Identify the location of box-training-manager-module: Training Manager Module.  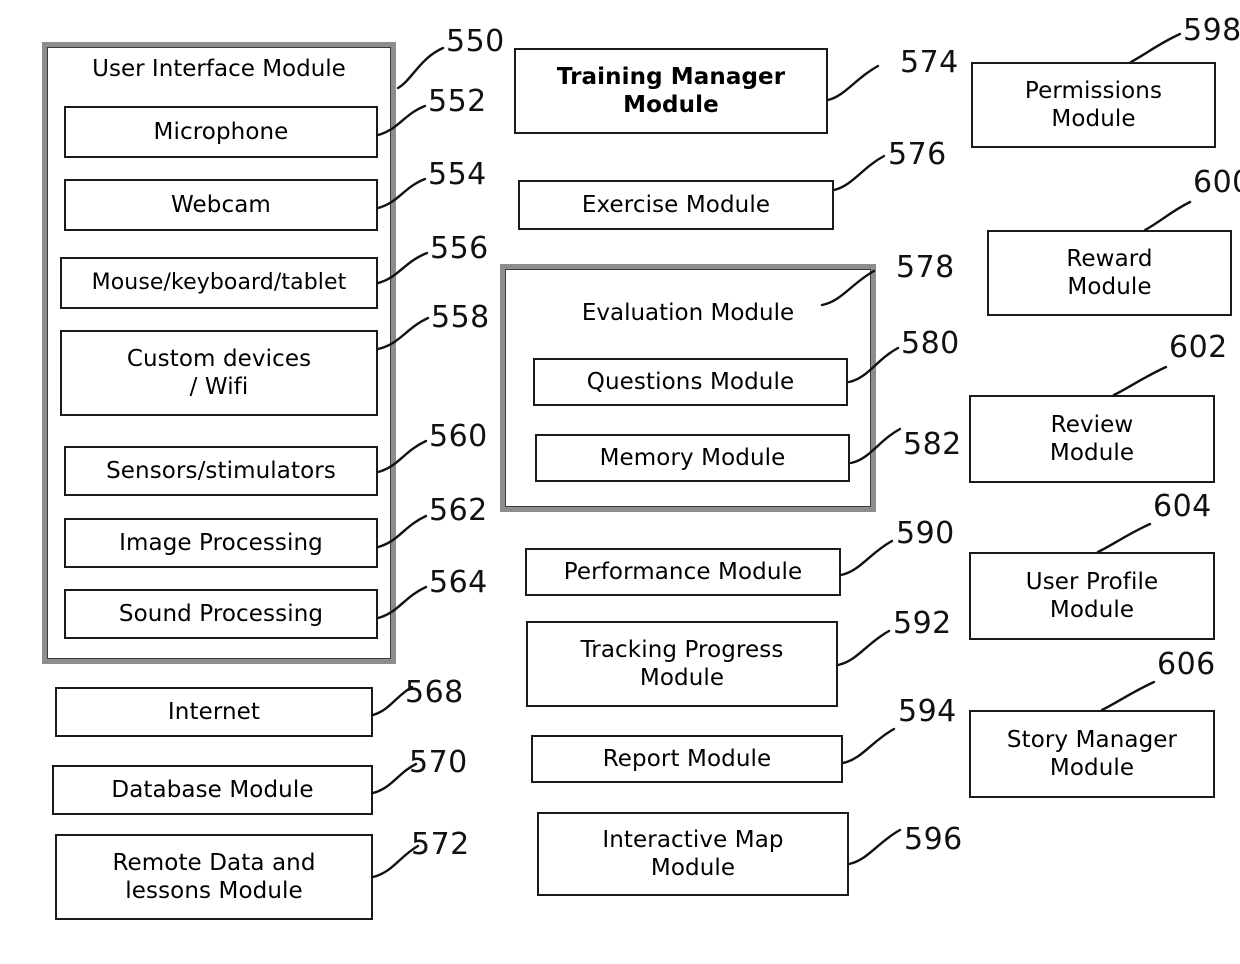
(671, 91).